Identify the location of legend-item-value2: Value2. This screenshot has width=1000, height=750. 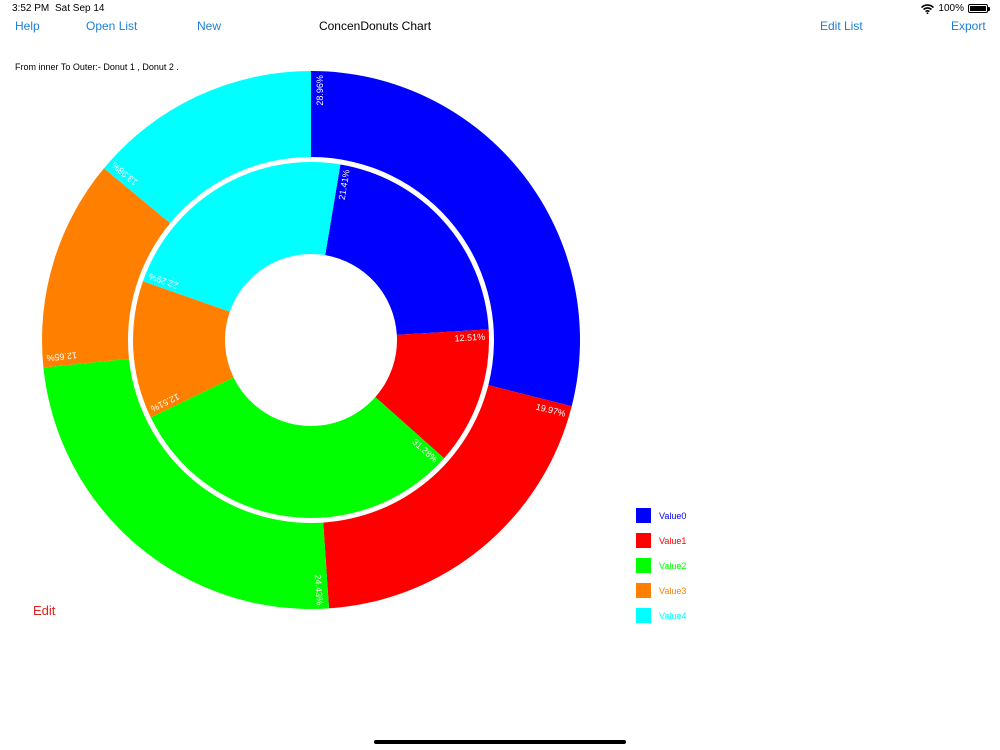
(661, 565).